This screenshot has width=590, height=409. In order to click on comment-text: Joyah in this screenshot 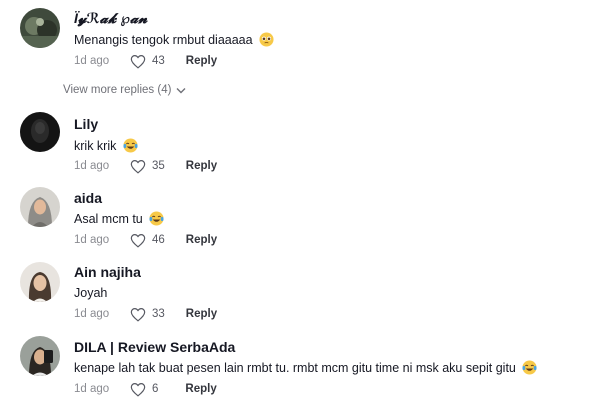, I will do `click(90, 293)`.